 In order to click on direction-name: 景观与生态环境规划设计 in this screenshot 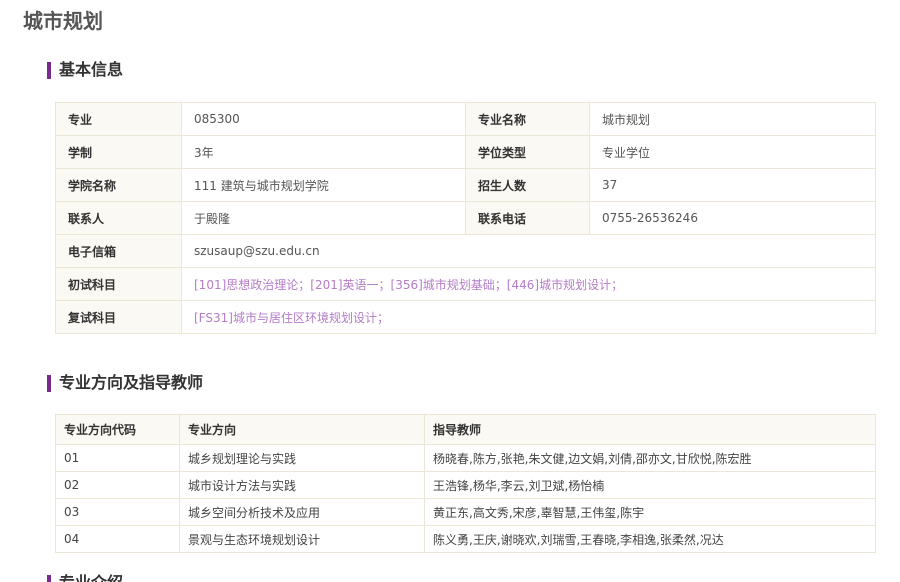, I will do `click(302, 539)`.